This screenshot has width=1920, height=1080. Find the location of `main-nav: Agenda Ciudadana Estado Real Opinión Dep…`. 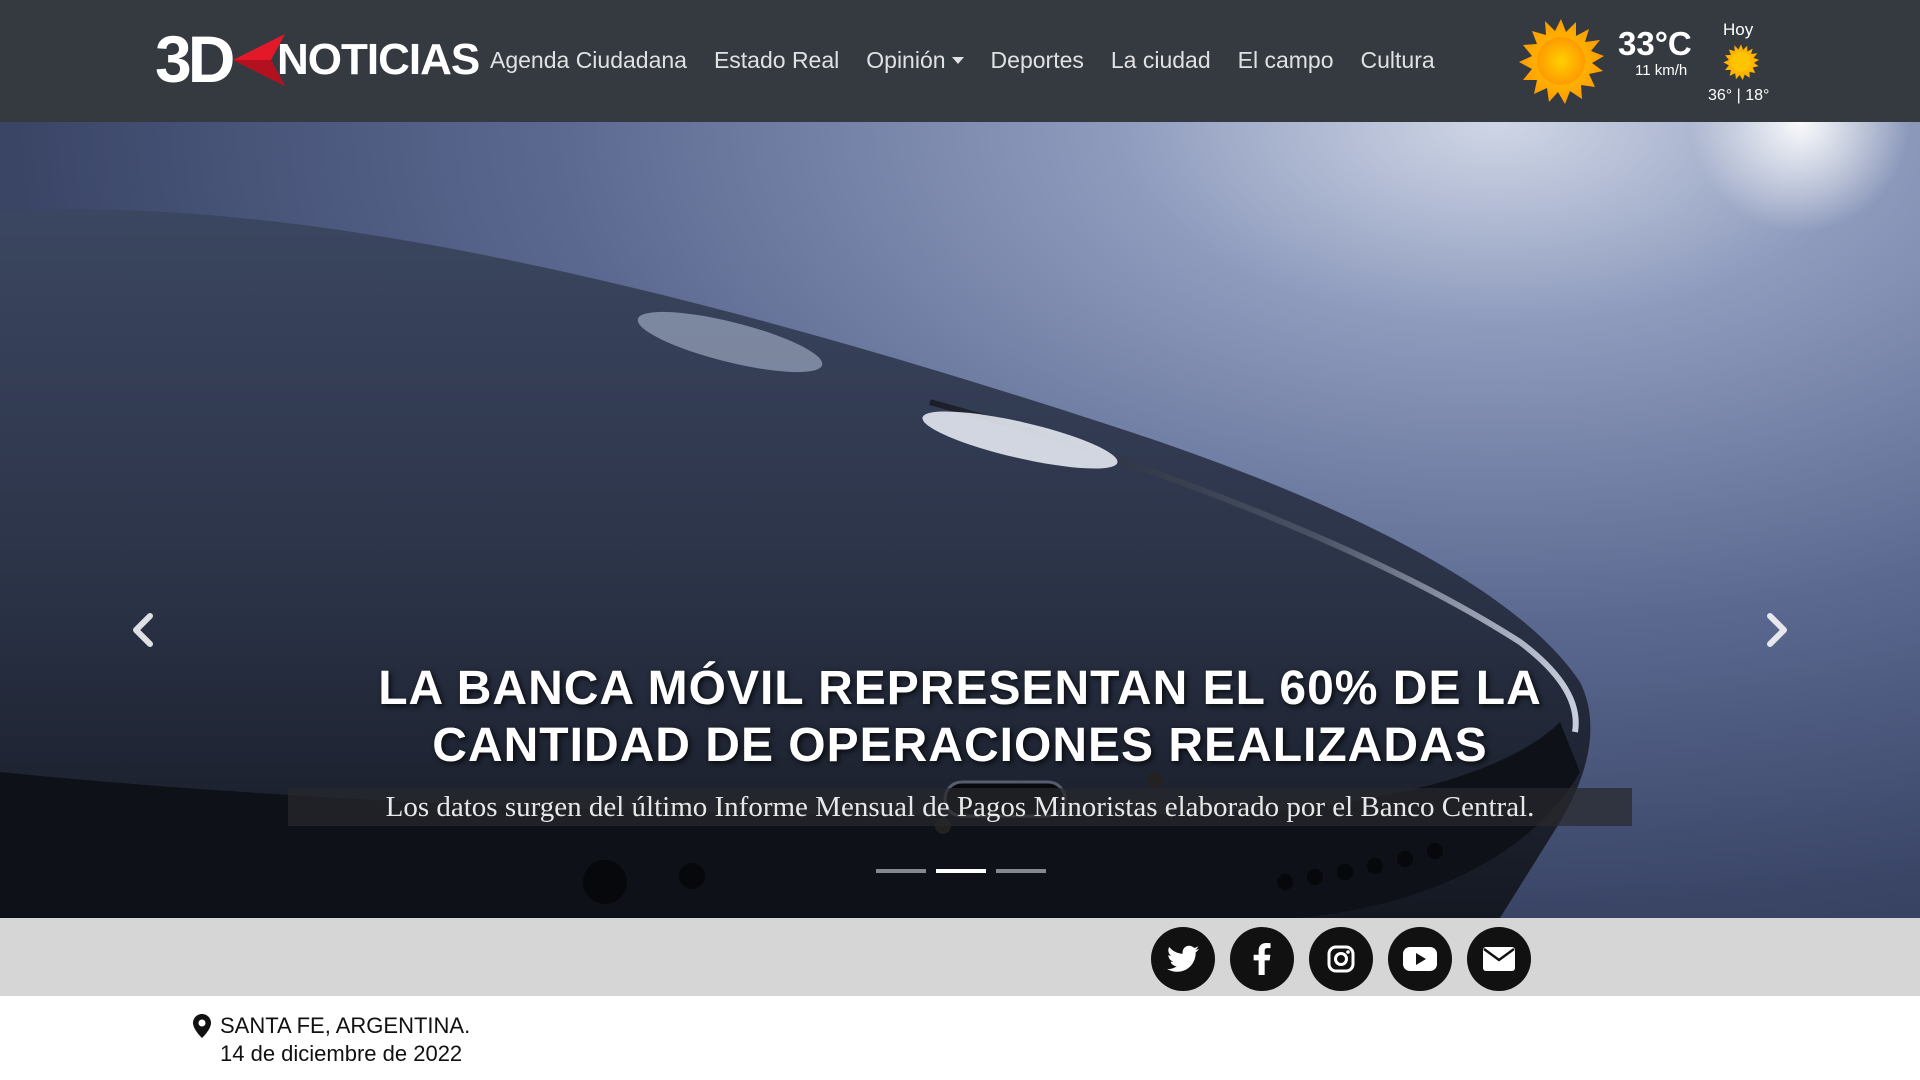

main-nav: Agenda Ciudadana Estado Real Opinión Dep… is located at coordinates (976, 60).